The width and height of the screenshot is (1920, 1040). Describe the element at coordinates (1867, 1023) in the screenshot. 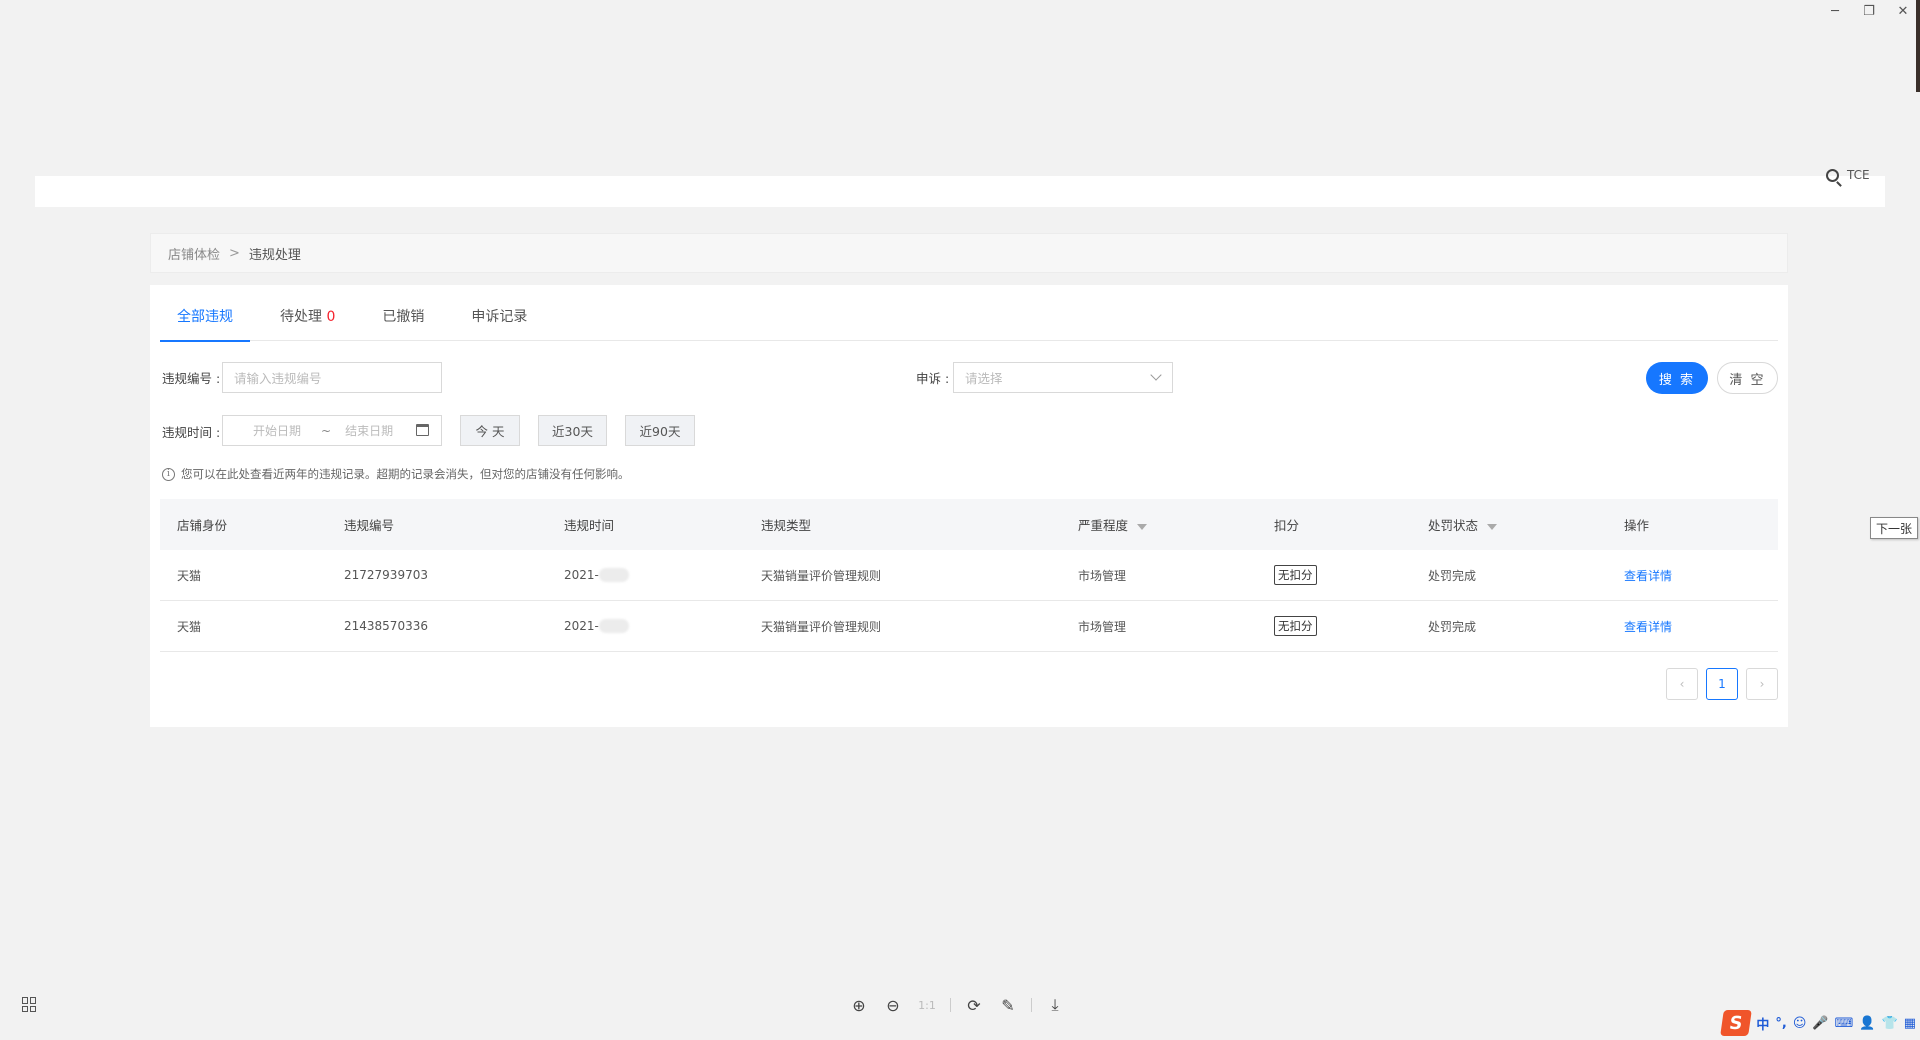

I see `ime-user-icon: 👤` at that location.